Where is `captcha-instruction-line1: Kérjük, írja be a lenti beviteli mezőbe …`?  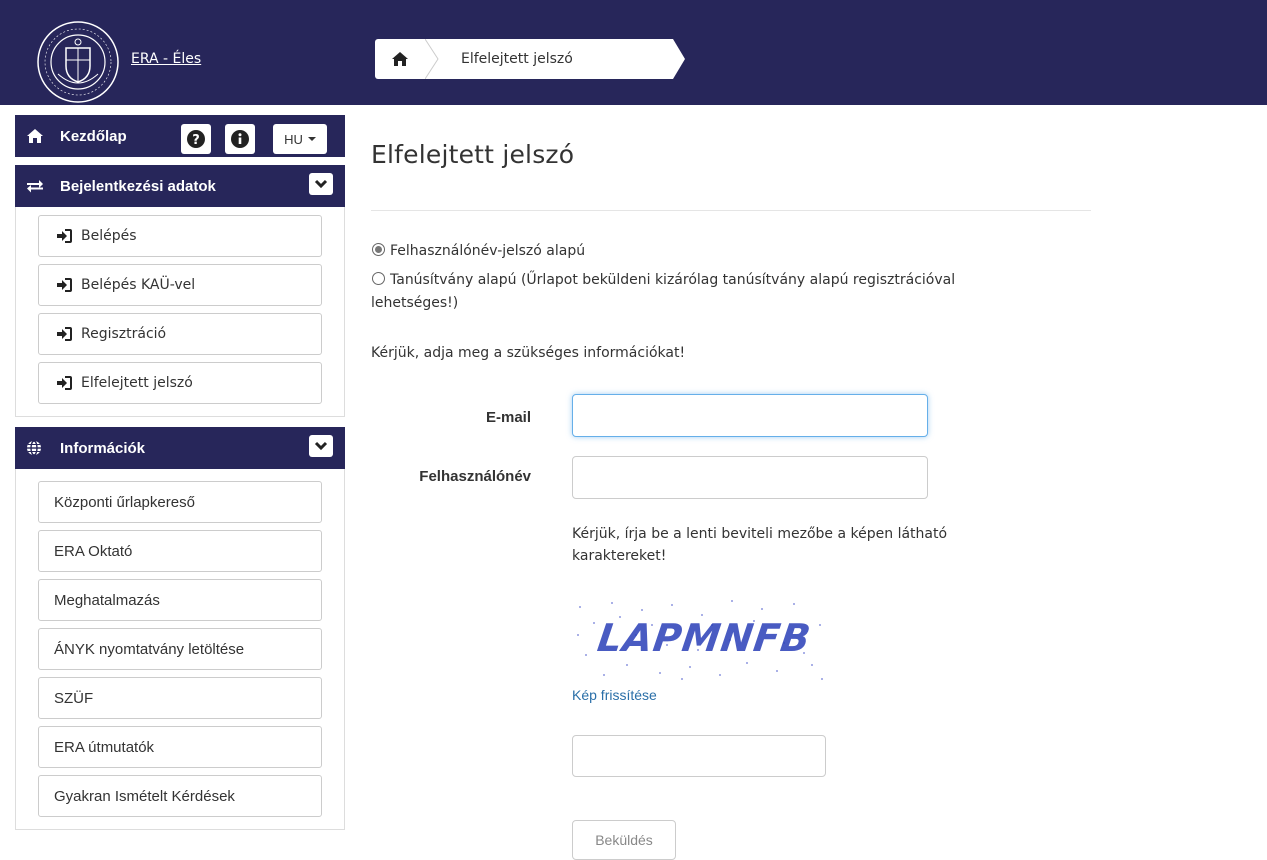 captcha-instruction-line1: Kérjük, írja be a lenti beviteli mezőbe … is located at coordinates (760, 534).